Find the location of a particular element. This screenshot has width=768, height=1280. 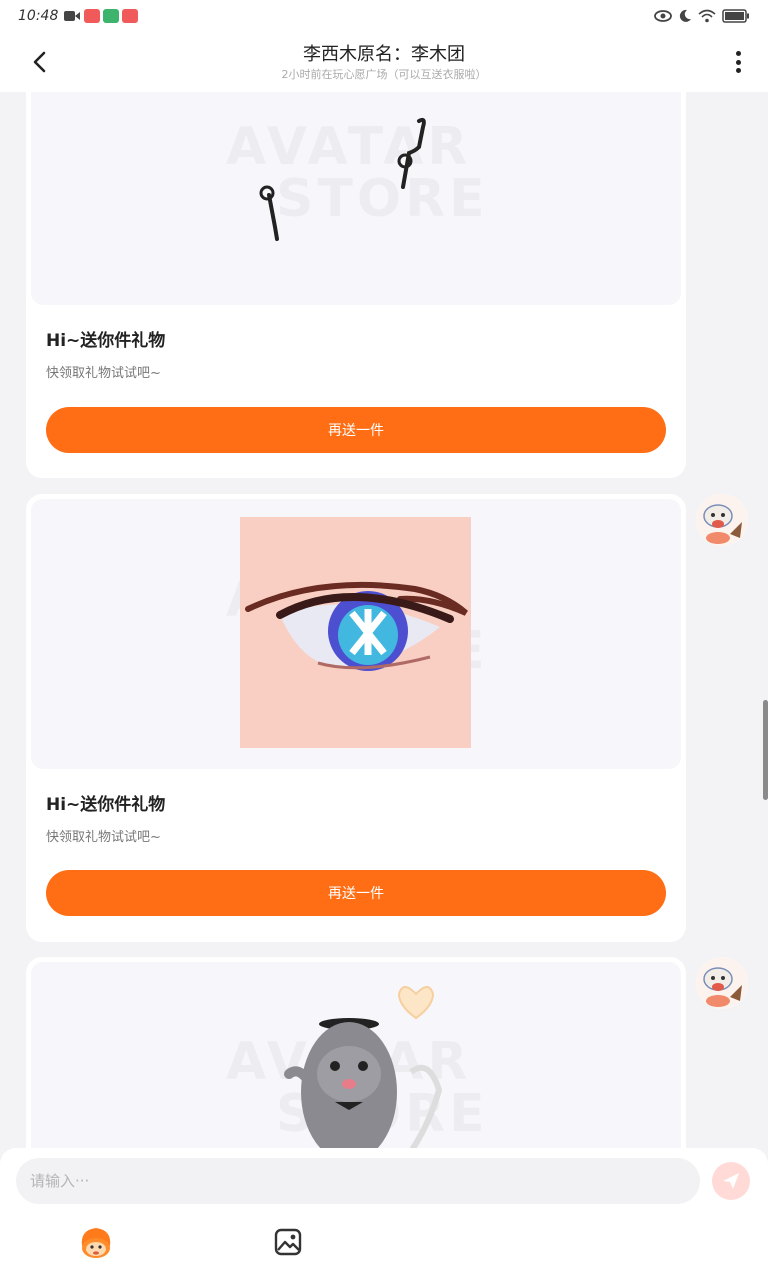

message-composer is located at coordinates (384, 1214).